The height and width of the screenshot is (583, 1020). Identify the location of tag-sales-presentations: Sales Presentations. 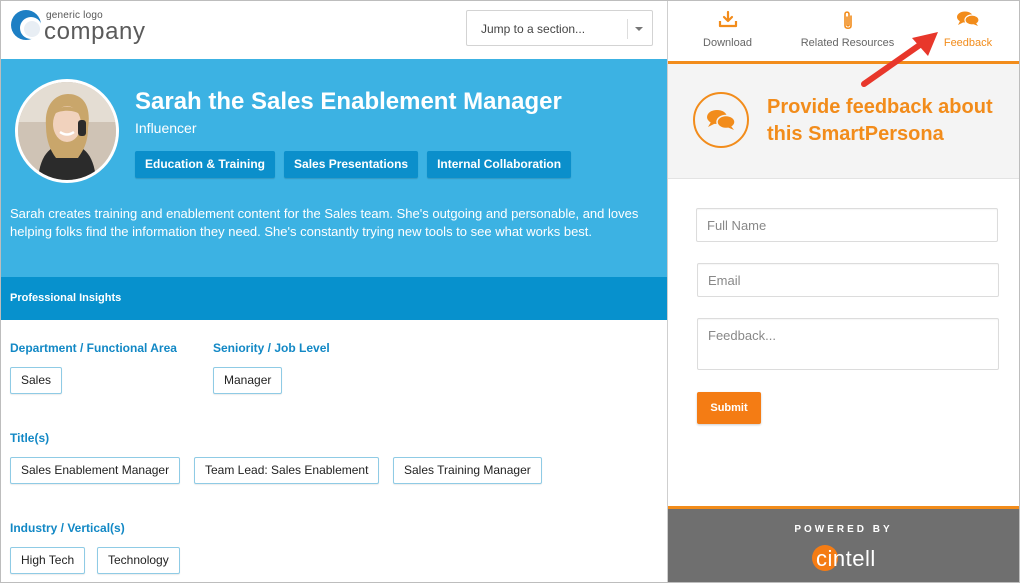
(351, 164).